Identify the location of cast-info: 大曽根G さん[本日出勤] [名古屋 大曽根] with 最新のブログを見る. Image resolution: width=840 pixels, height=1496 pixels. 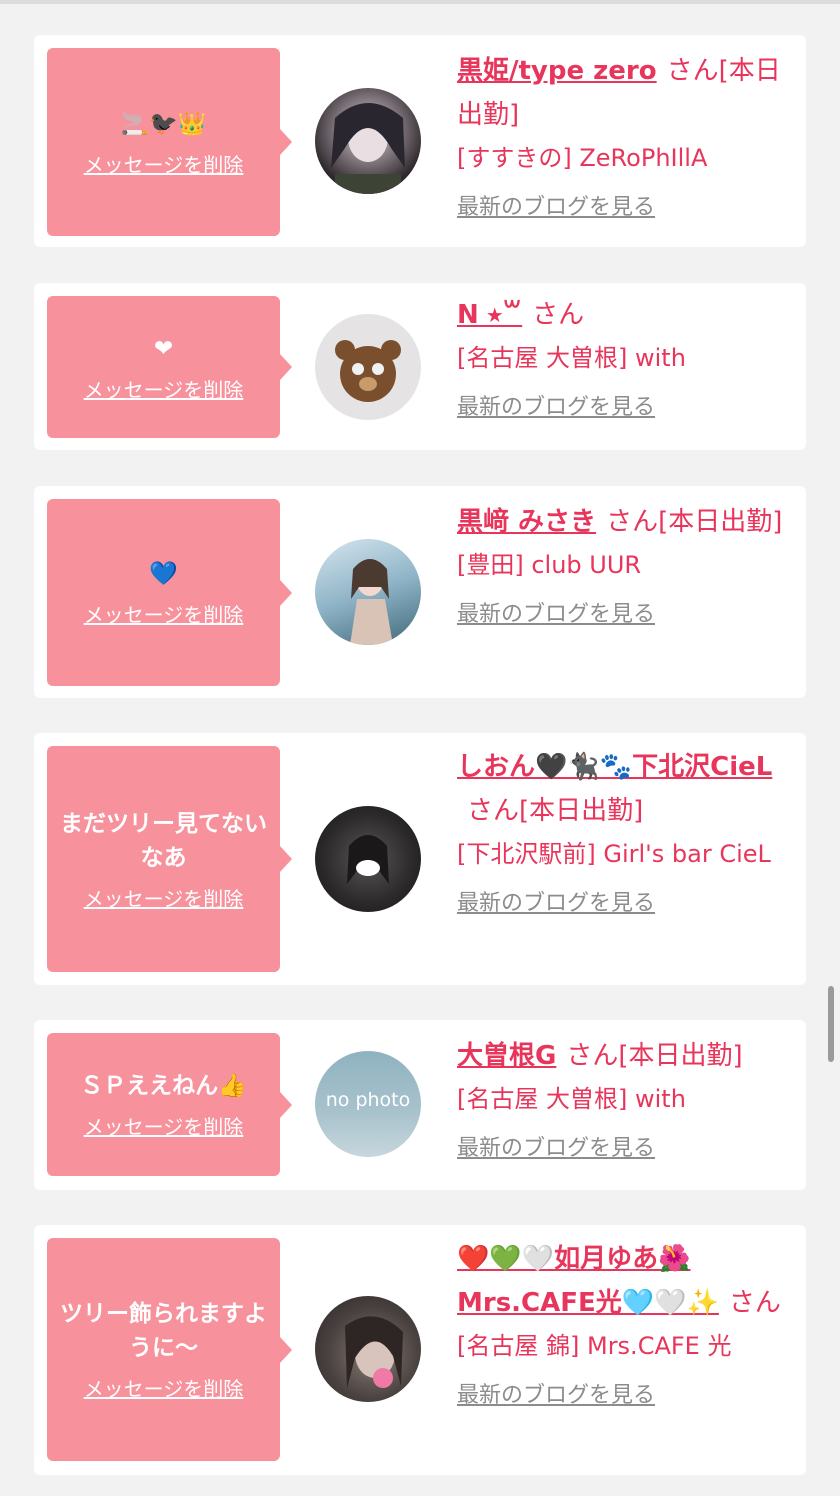
(624, 1099).